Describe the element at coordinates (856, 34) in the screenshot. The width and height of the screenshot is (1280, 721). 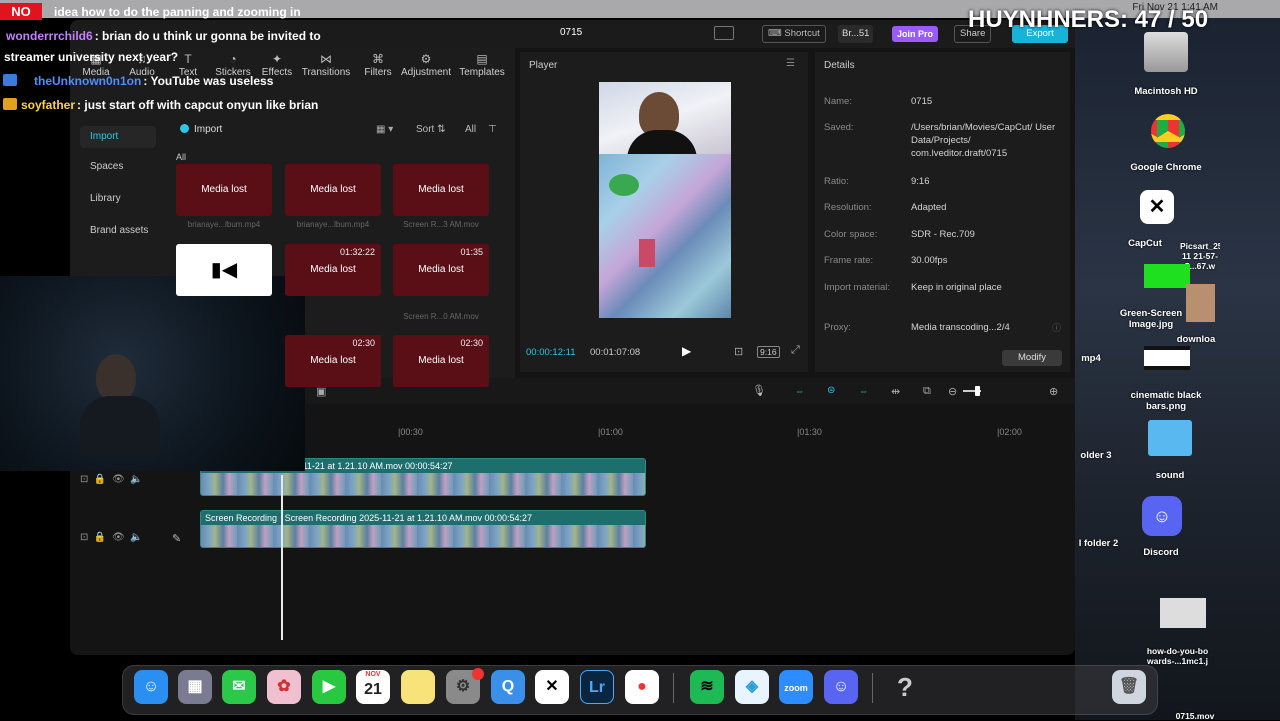
I see `user-menu: Br...51` at that location.